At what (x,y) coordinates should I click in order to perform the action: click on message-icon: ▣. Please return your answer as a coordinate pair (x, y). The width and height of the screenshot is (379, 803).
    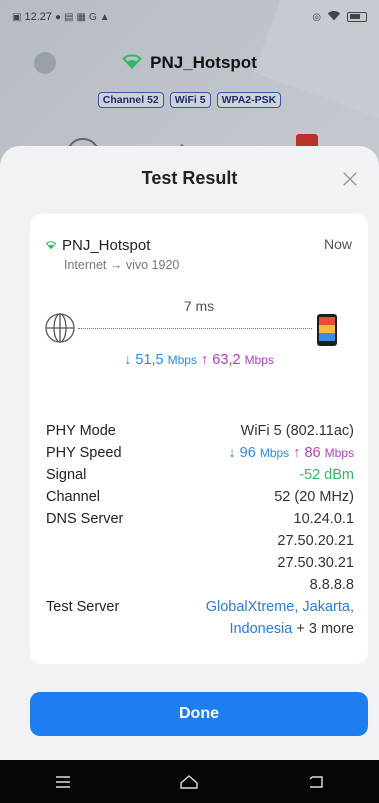
    Looking at the image, I should click on (17, 17).